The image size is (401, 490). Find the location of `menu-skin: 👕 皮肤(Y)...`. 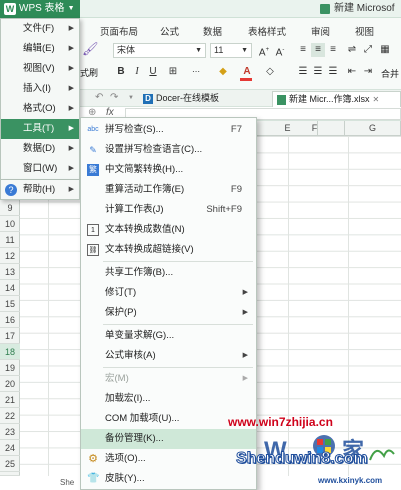

menu-skin: 👕 皮肤(Y)... is located at coordinates (168, 479).